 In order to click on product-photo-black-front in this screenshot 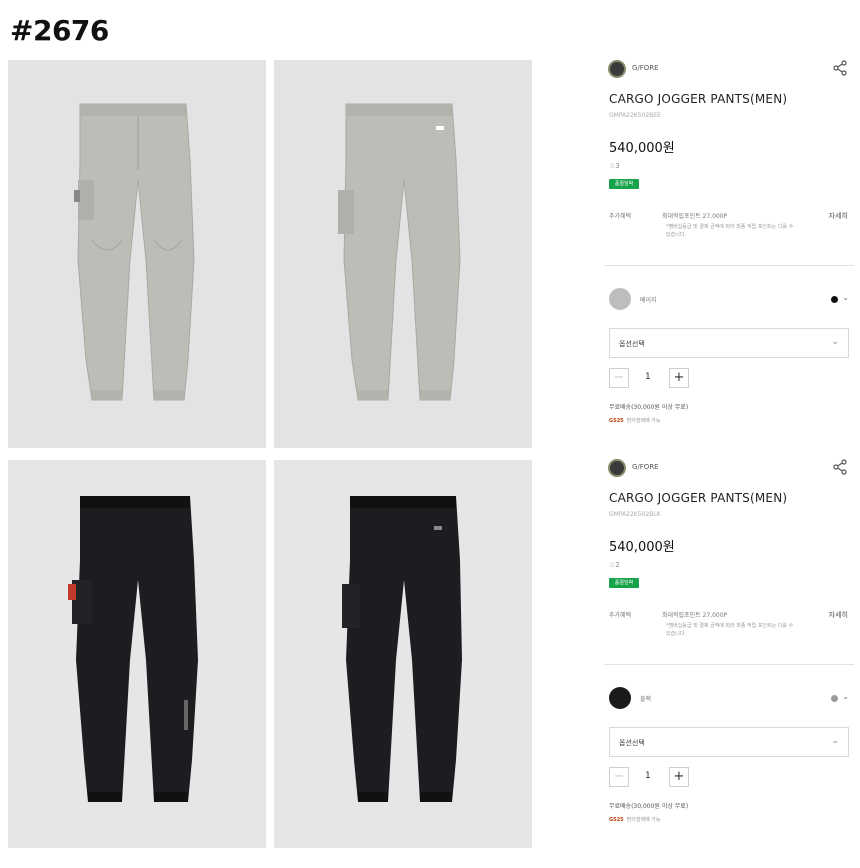, I will do `click(137, 654)`.